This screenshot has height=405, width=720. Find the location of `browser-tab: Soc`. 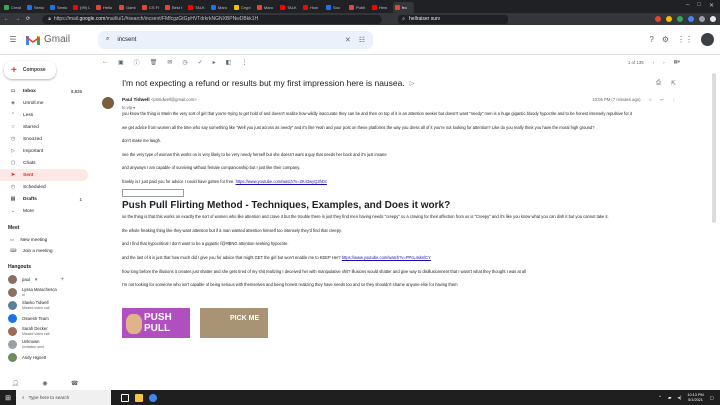

browser-tab: Soc is located at coordinates (334, 7).